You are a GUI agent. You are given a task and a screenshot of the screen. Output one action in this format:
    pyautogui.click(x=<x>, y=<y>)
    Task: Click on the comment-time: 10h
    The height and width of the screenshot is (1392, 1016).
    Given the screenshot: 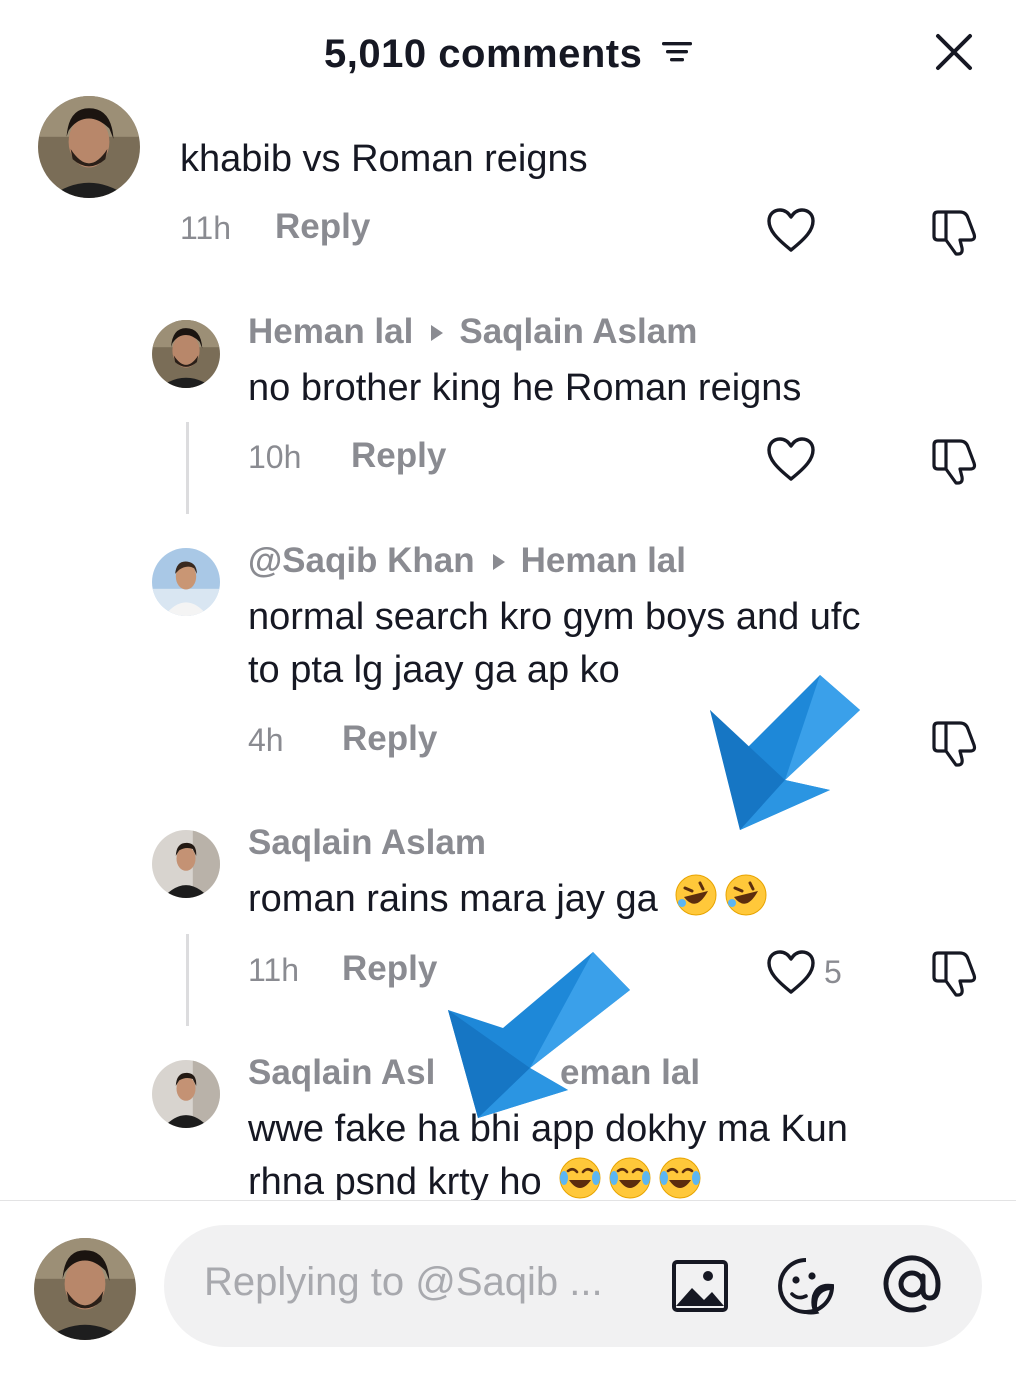 What is the action you would take?
    pyautogui.click(x=275, y=457)
    